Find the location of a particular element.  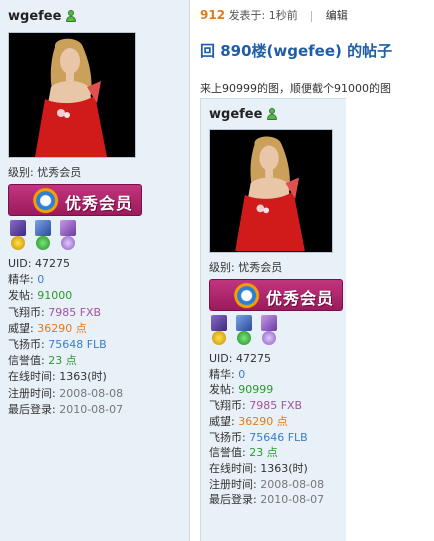

posted-time: 发表于: 1秒前 is located at coordinates (263, 15).